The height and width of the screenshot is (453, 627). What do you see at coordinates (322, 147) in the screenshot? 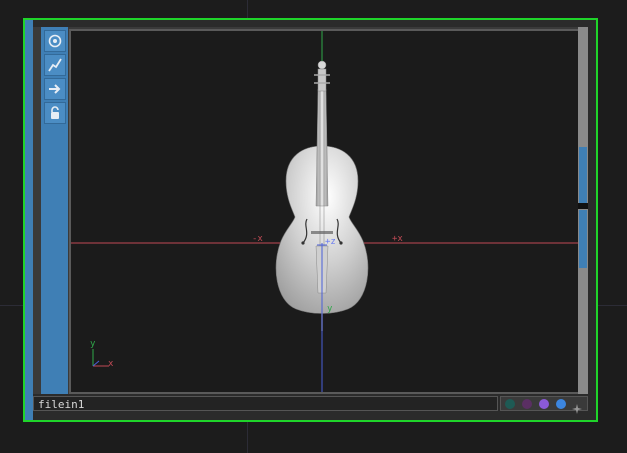
I see `cello-neck` at bounding box center [322, 147].